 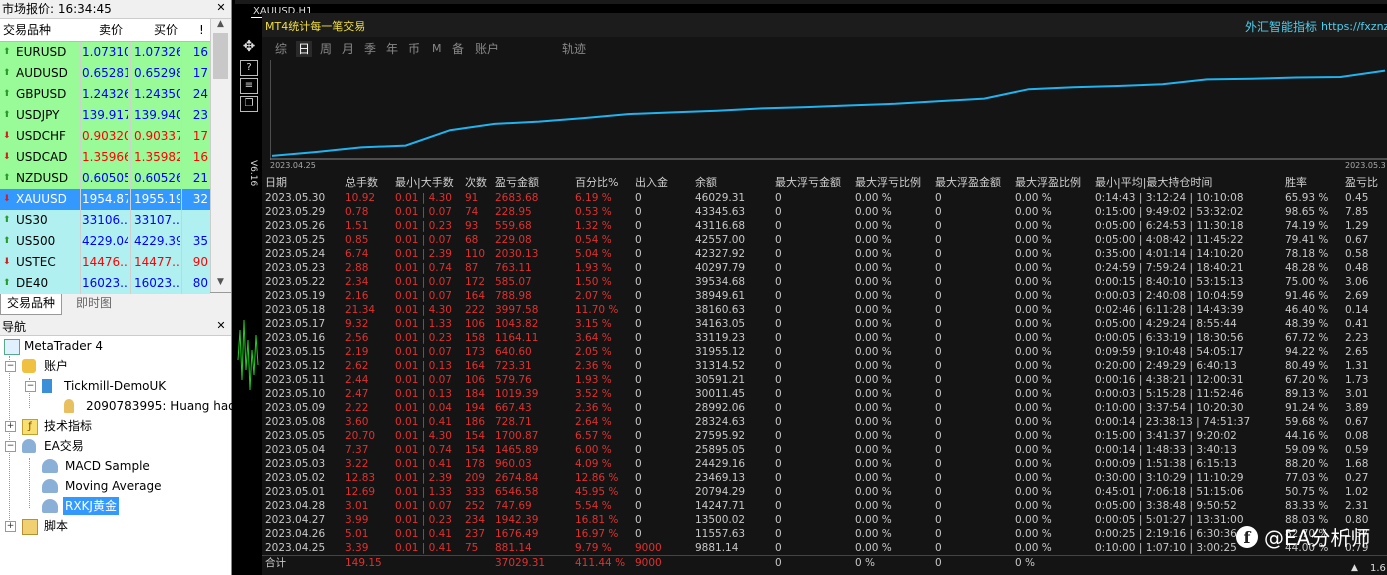 I want to click on table-cell: 0:15:00 | 3:41:37 | 9:20:02, so click(x=1166, y=436).